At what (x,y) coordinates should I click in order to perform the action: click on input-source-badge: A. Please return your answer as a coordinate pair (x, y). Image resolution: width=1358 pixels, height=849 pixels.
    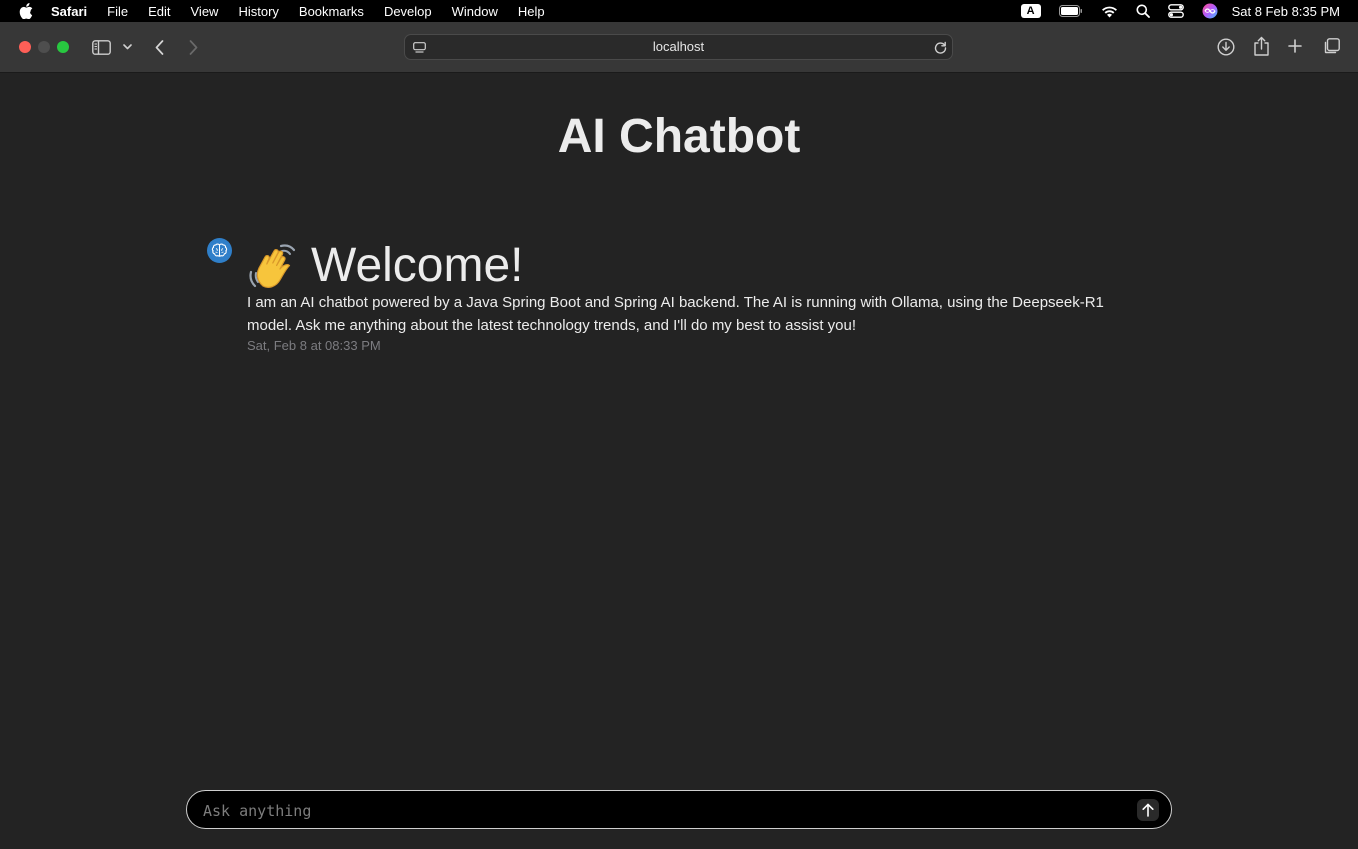
    Looking at the image, I should click on (1030, 11).